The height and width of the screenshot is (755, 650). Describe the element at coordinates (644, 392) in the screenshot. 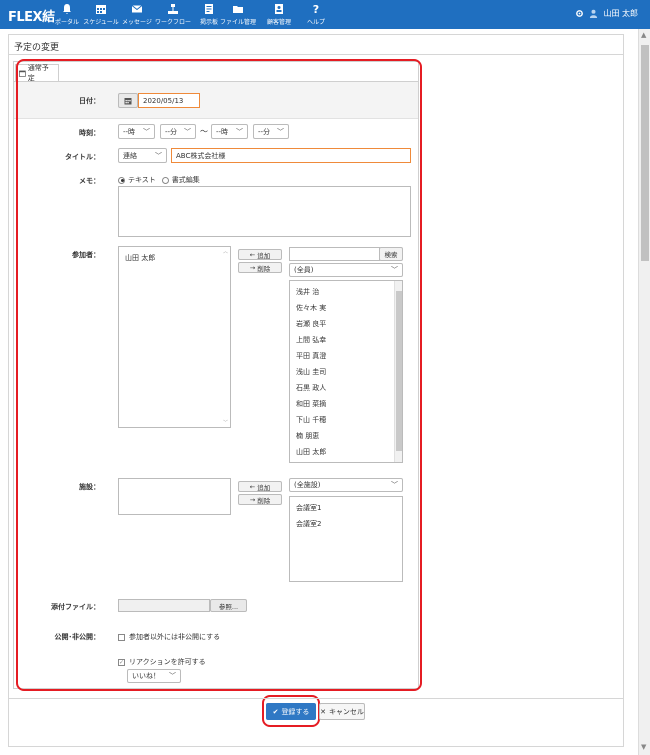

I see `page-scrollbar: ▲ ▼` at that location.